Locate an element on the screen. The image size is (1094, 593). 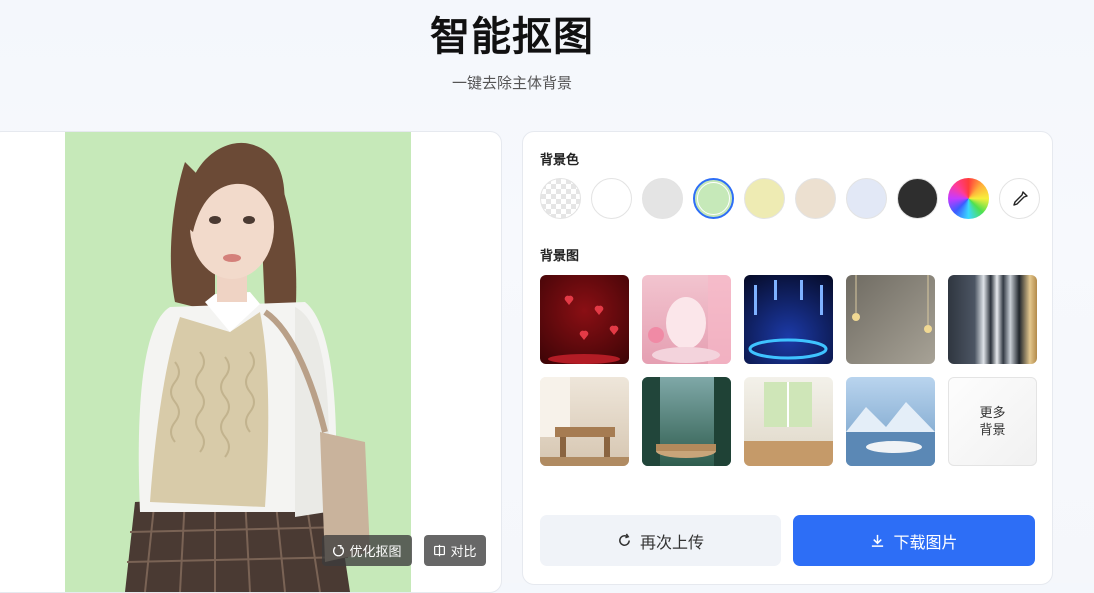
table-icon is located at coordinates (584, 421).